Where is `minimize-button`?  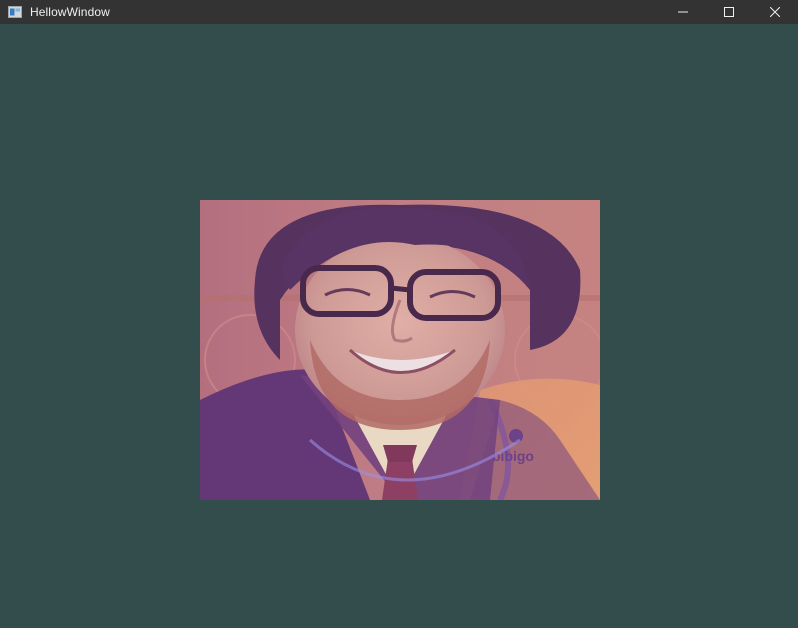 minimize-button is located at coordinates (683, 12).